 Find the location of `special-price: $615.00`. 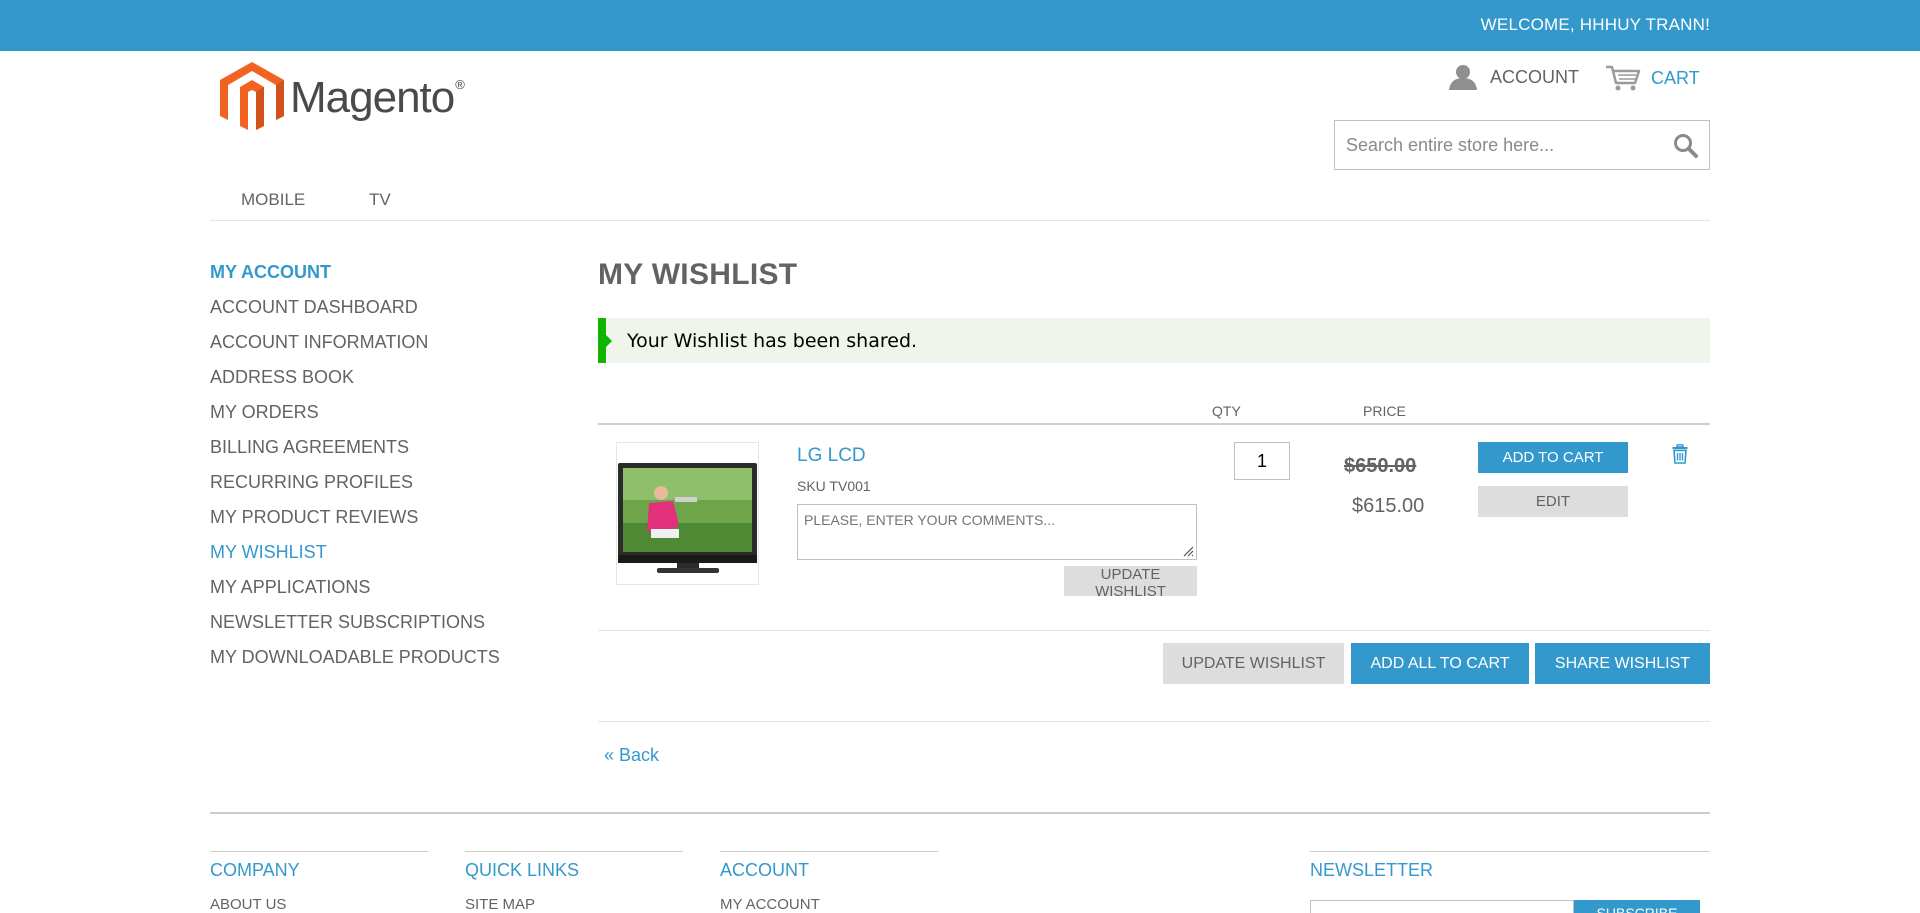

special-price: $615.00 is located at coordinates (1388, 506).